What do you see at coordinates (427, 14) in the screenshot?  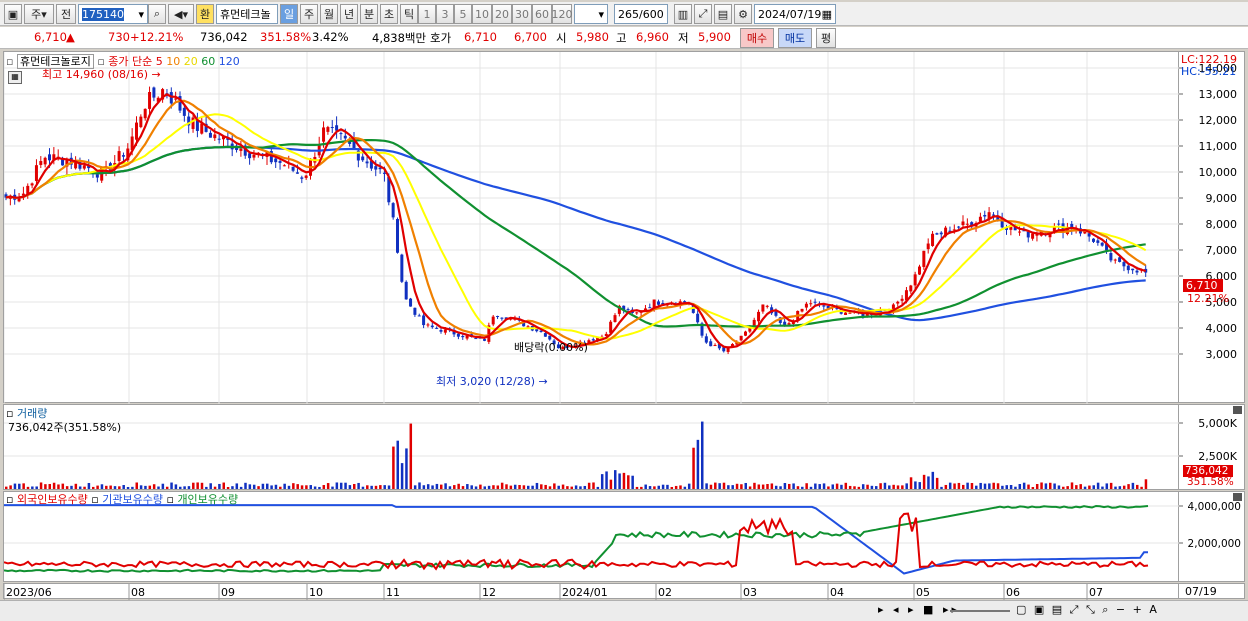 I see `interval-1: 1` at bounding box center [427, 14].